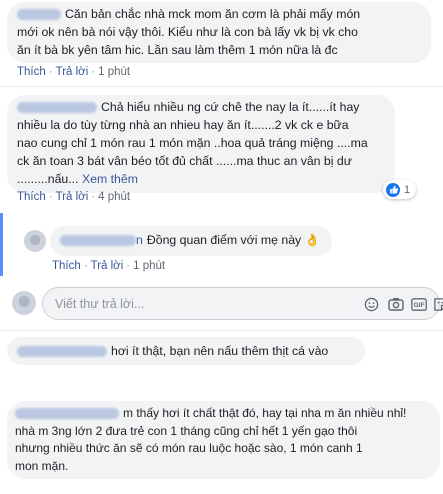 Image resolution: width=443 pixels, height=494 pixels. Describe the element at coordinates (312, 240) in the screenshot. I see `ok-hand-emoji: 👌` at that location.